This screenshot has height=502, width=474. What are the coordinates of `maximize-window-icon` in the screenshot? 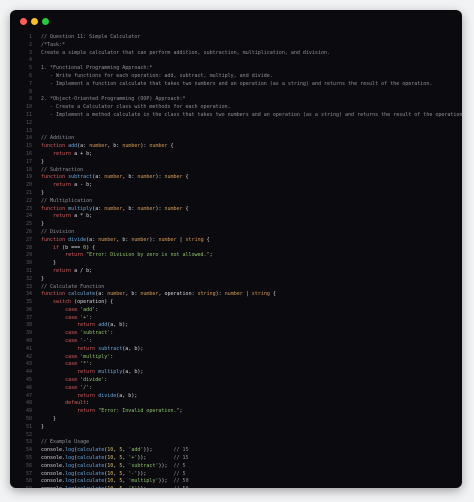 It's located at (45, 21).